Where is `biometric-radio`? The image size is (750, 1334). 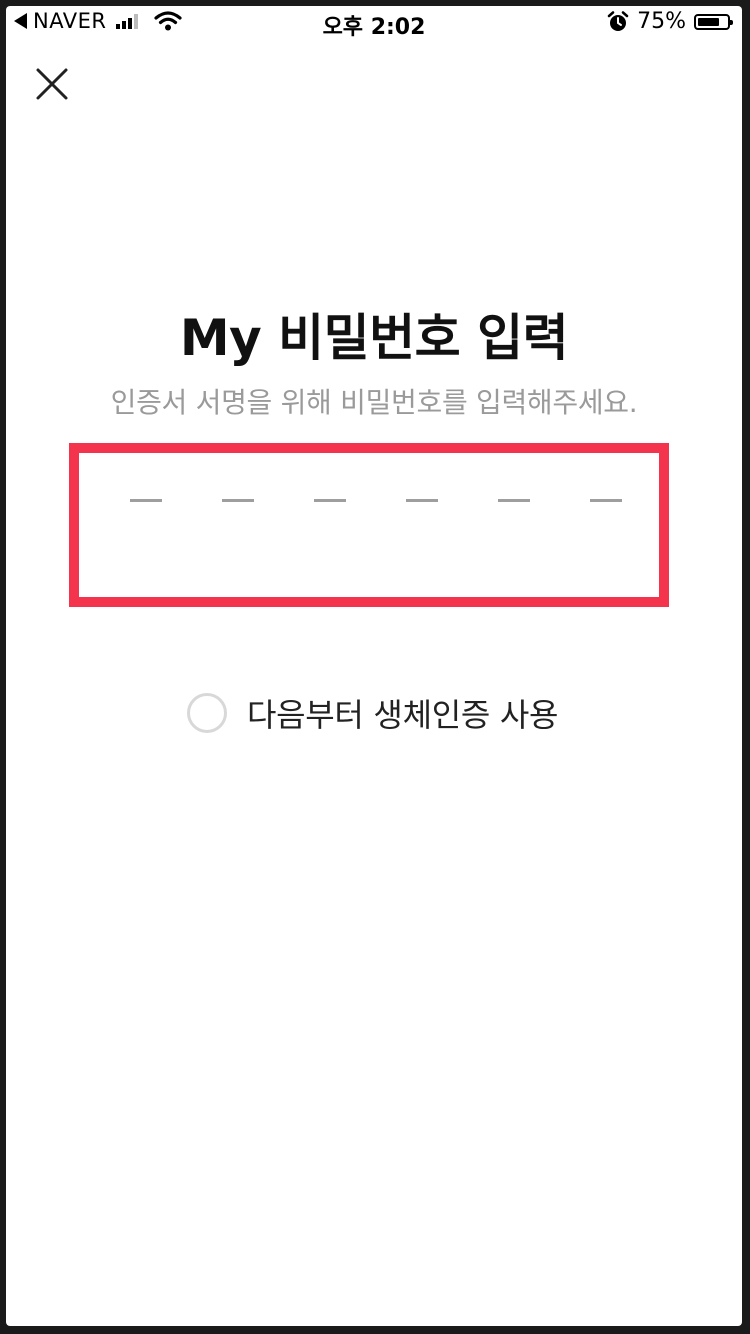
biometric-radio is located at coordinates (207, 713).